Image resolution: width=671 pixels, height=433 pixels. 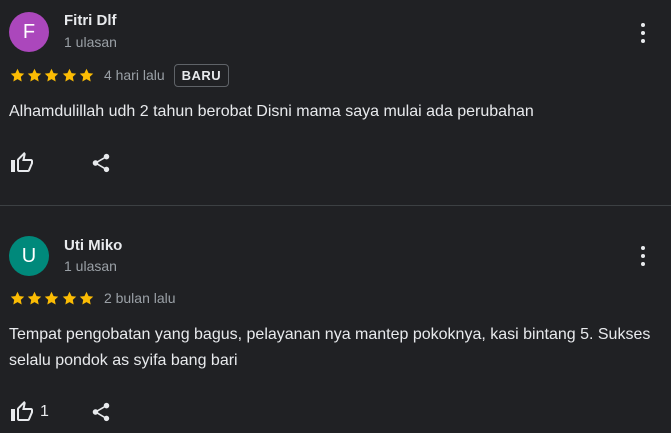 I want to click on reviewer-name: Uti Miko, so click(x=93, y=245).